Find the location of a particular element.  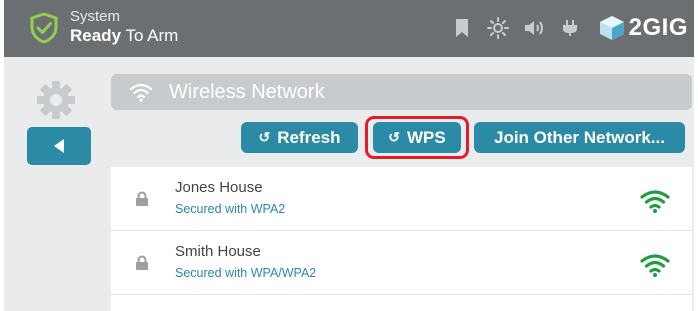

wireless-network-header: Wireless Network is located at coordinates (401, 92).